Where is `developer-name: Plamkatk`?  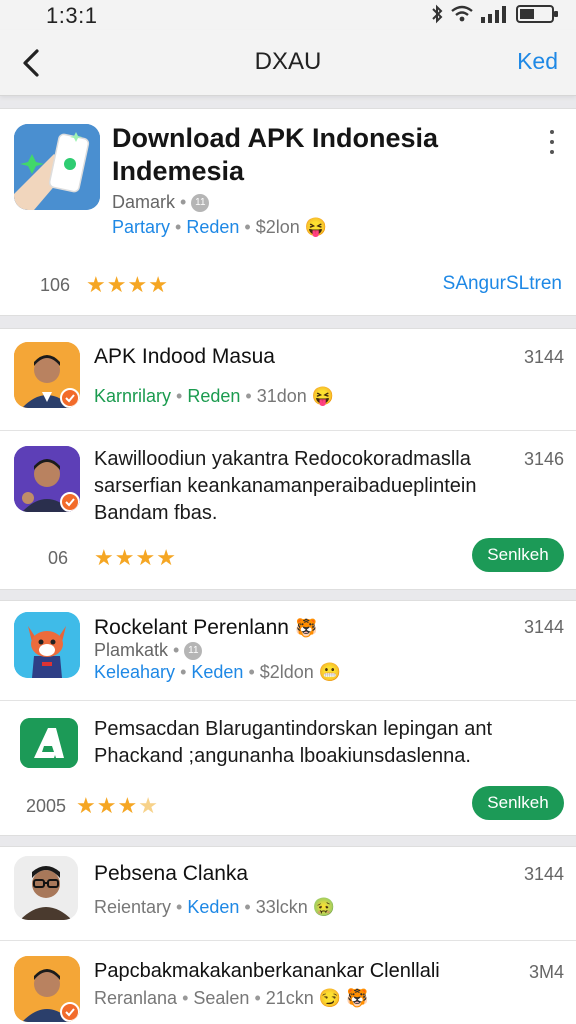
developer-name: Plamkatk is located at coordinates (131, 650).